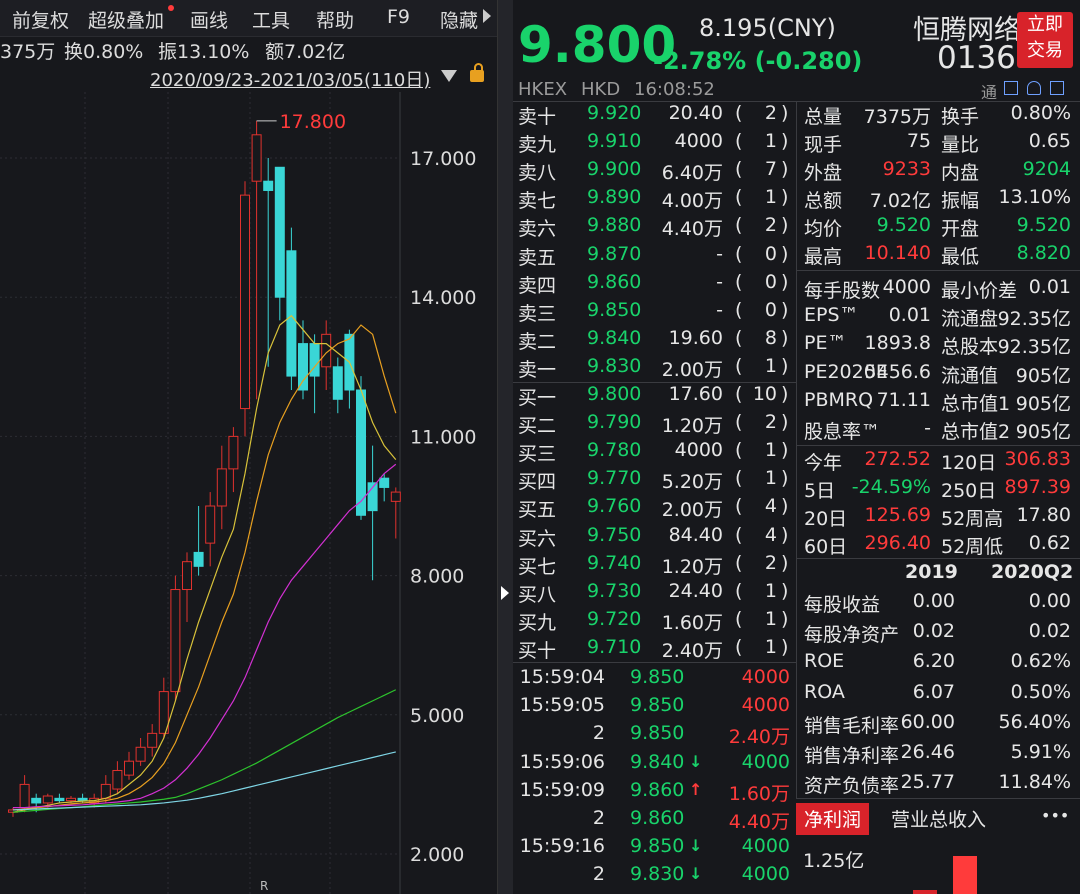  What do you see at coordinates (290, 79) in the screenshot?
I see `date-range: 2020/09/23-2021/03/05(110日)` at bounding box center [290, 79].